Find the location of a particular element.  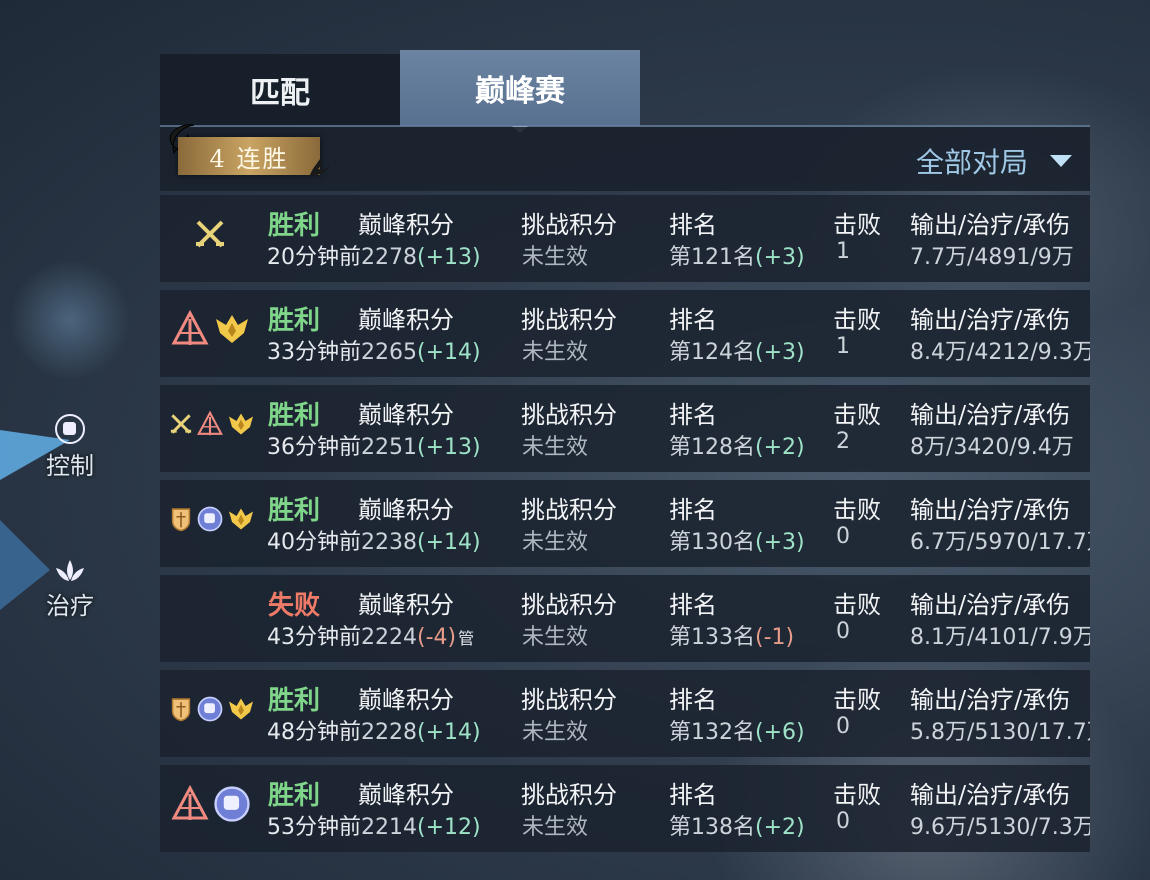

rank-value-group: 第132名(+6) is located at coordinates (737, 730).